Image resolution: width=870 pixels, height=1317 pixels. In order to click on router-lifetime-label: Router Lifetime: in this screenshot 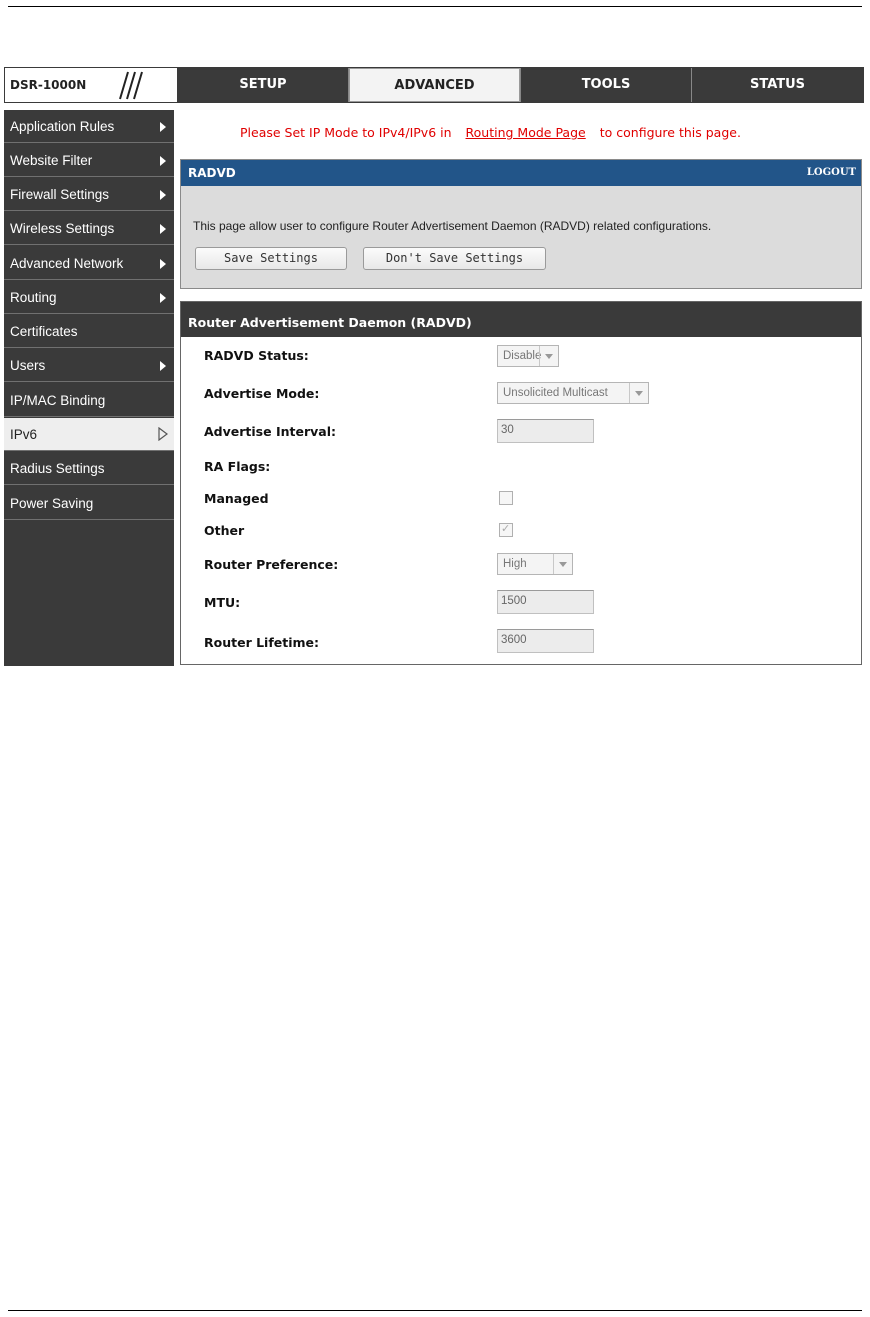, I will do `click(262, 642)`.